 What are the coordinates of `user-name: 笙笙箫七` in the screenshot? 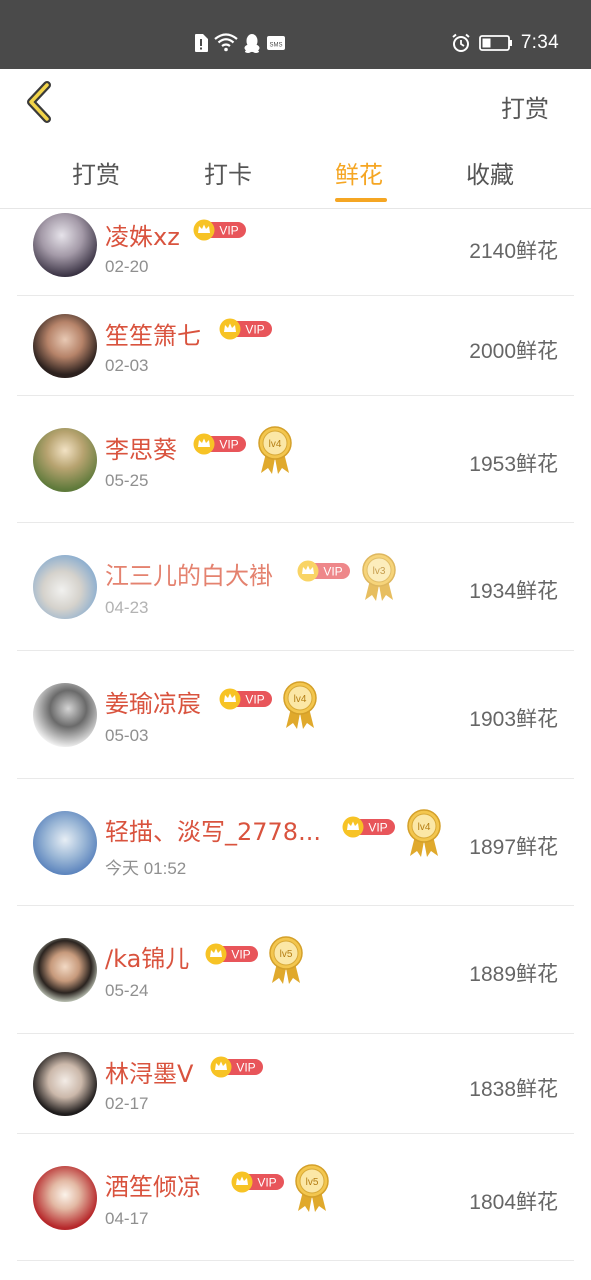 It's located at (153, 336).